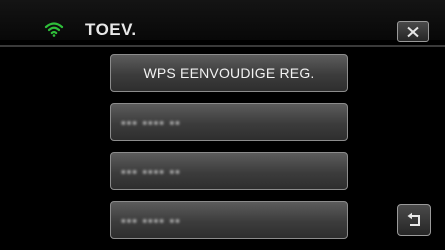 The image size is (445, 250). What do you see at coordinates (151, 220) in the screenshot?
I see `network-item-3-label: ▪▪▪ ▪▪▪▪ ▪▪` at bounding box center [151, 220].